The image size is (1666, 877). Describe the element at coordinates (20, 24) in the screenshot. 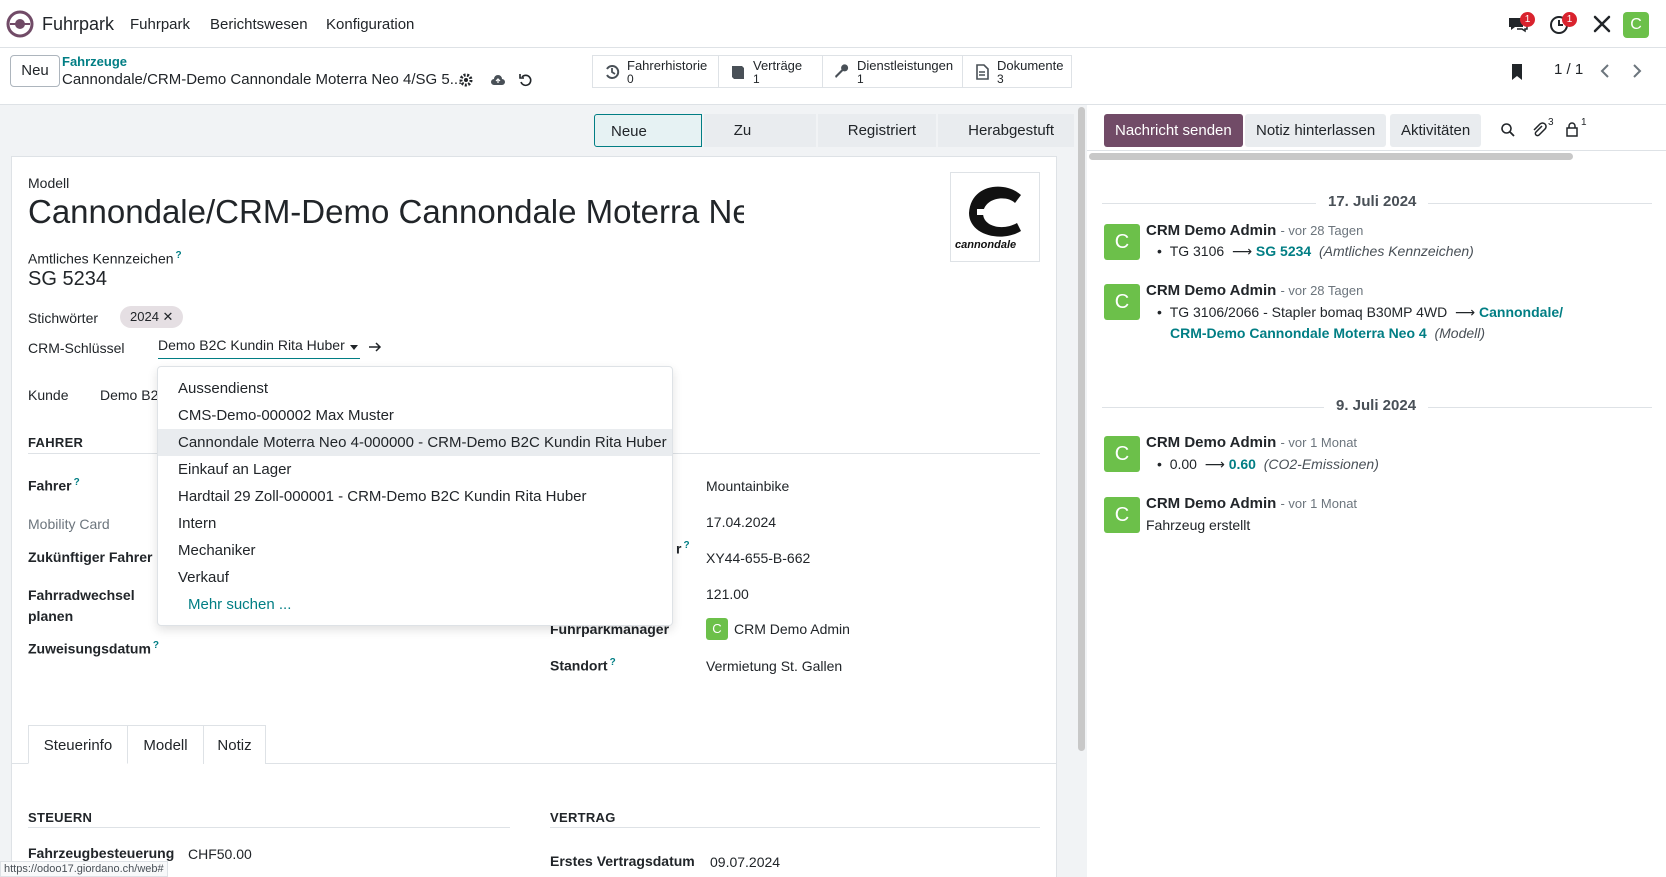

I see `odoo-logo-icon` at that location.